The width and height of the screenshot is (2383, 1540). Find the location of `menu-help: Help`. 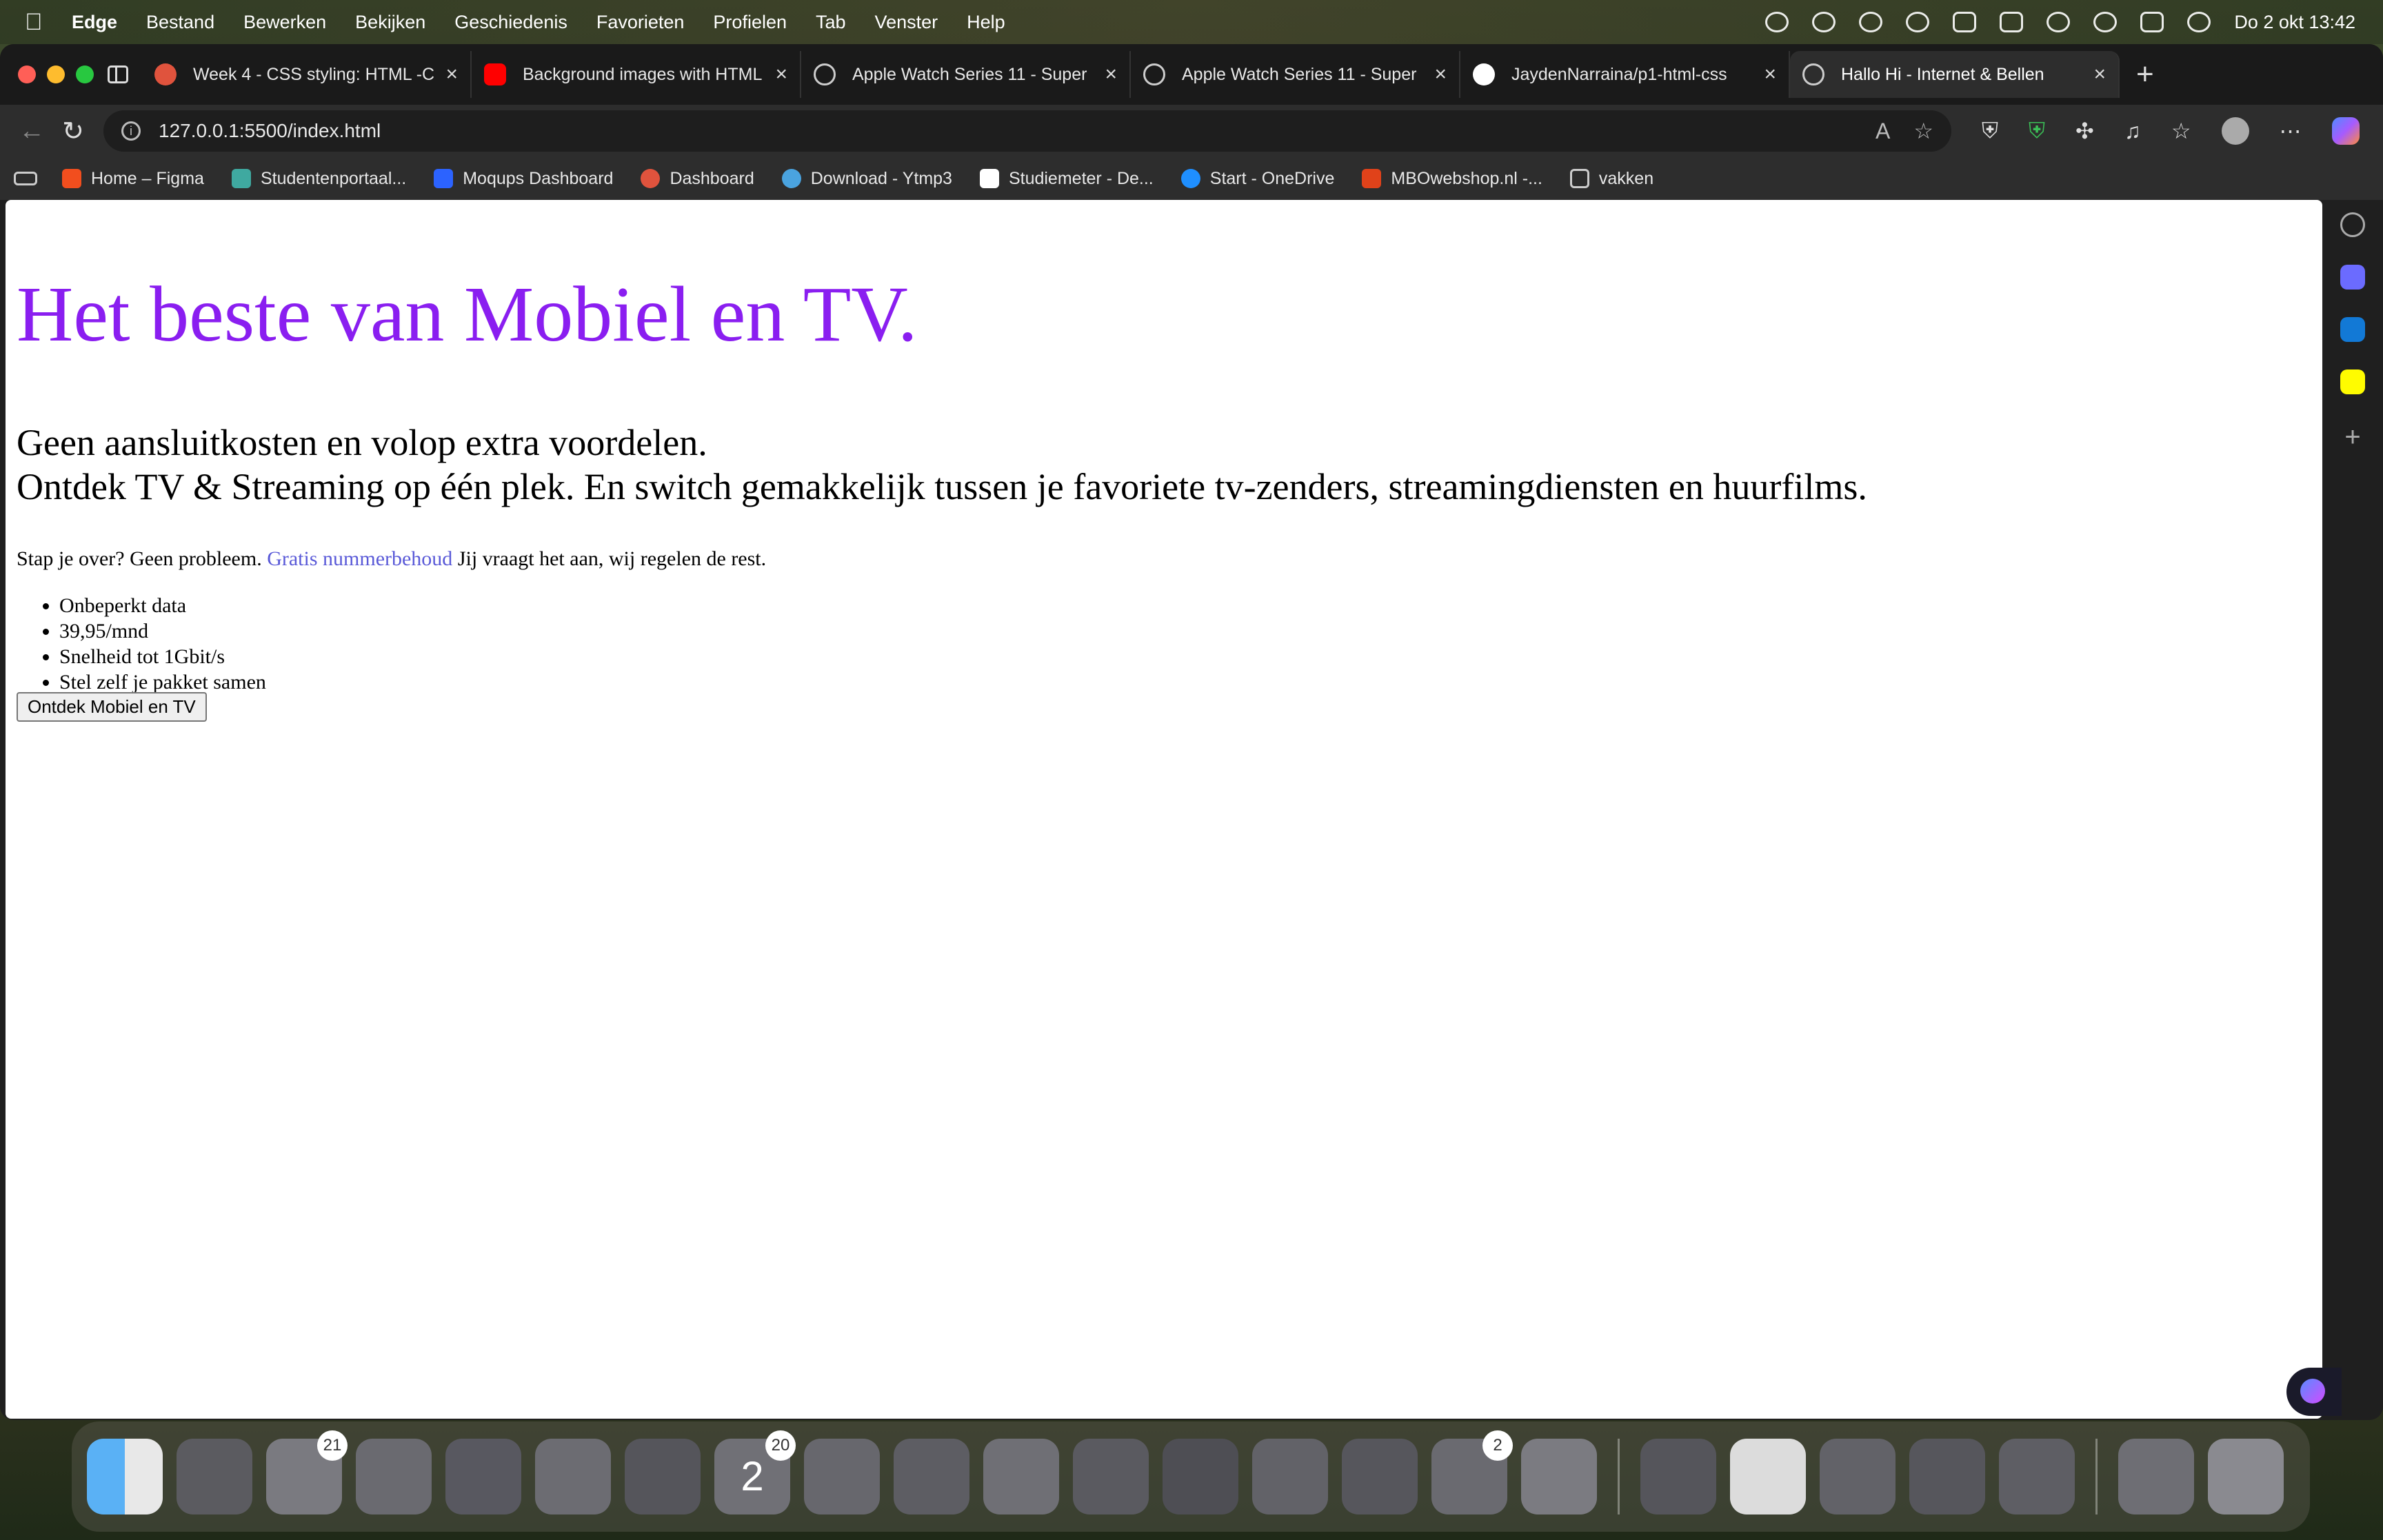

menu-help: Help is located at coordinates (986, 22).